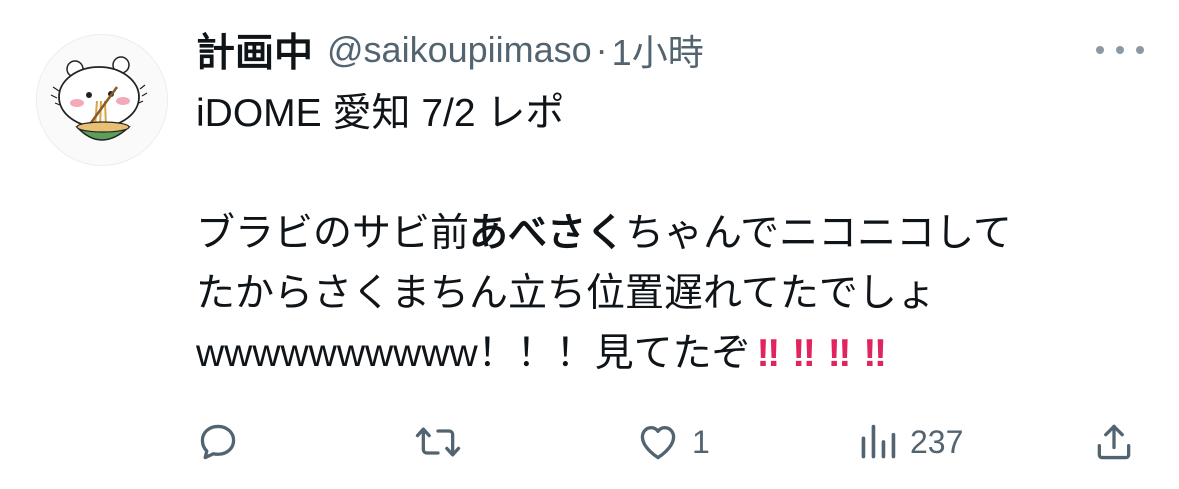 This screenshot has width=1179, height=489. What do you see at coordinates (1114, 442) in the screenshot?
I see `share-icon` at bounding box center [1114, 442].